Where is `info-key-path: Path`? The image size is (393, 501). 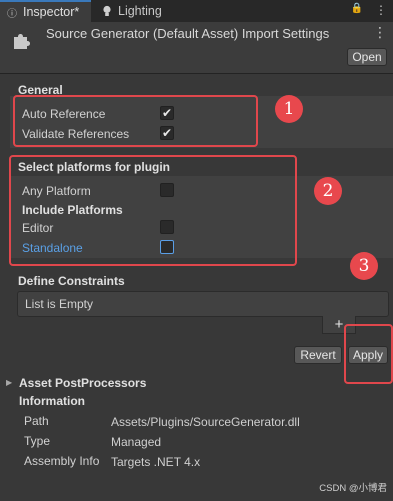
info-key-path: Path is located at coordinates (36, 421).